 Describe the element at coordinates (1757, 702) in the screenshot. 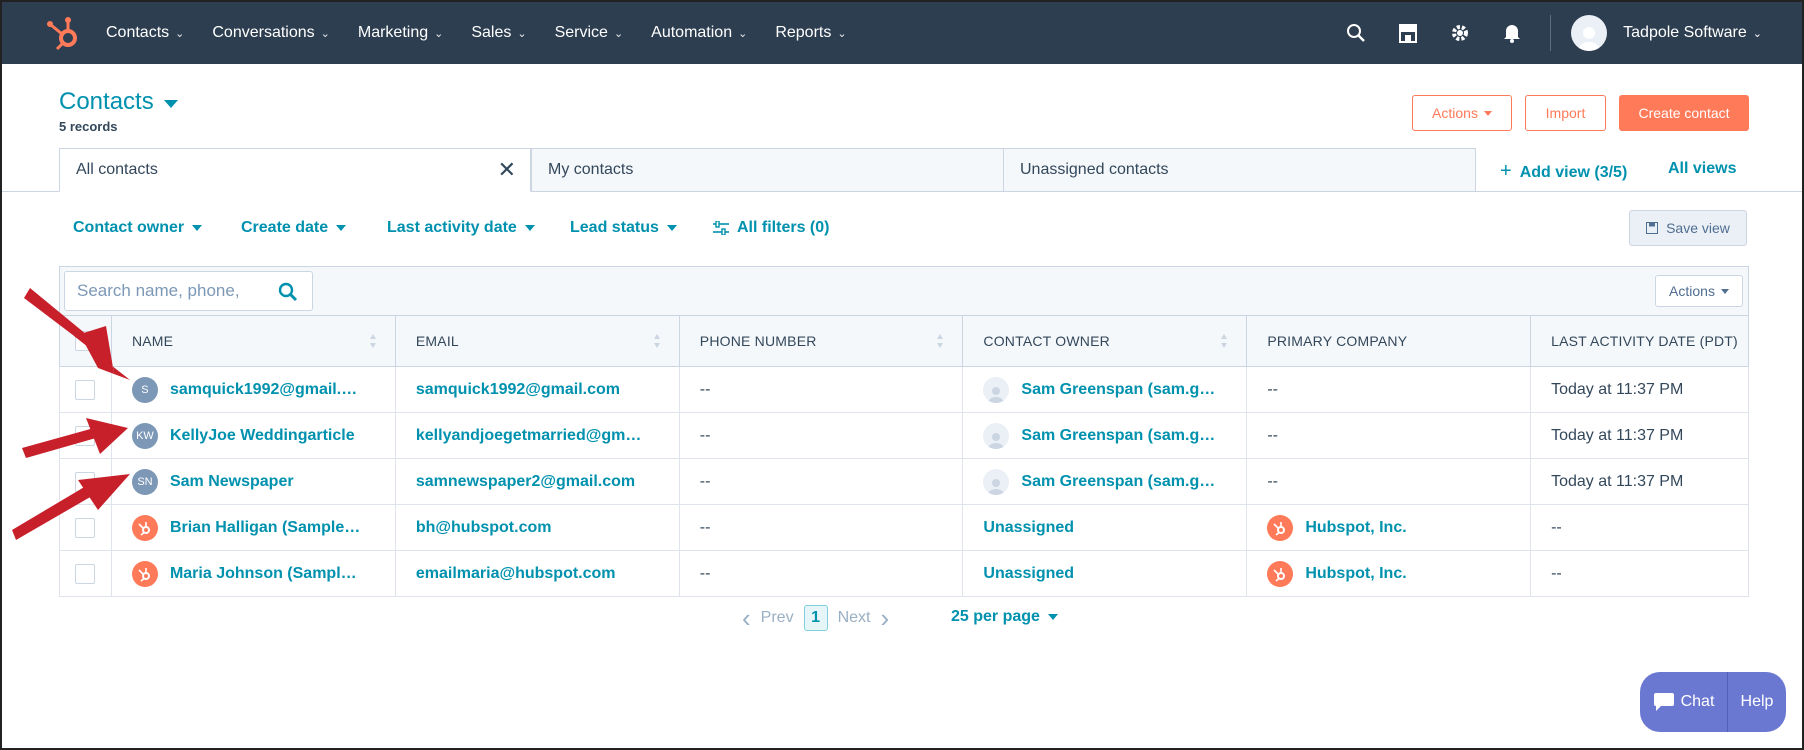

I see `help-button: Help` at that location.